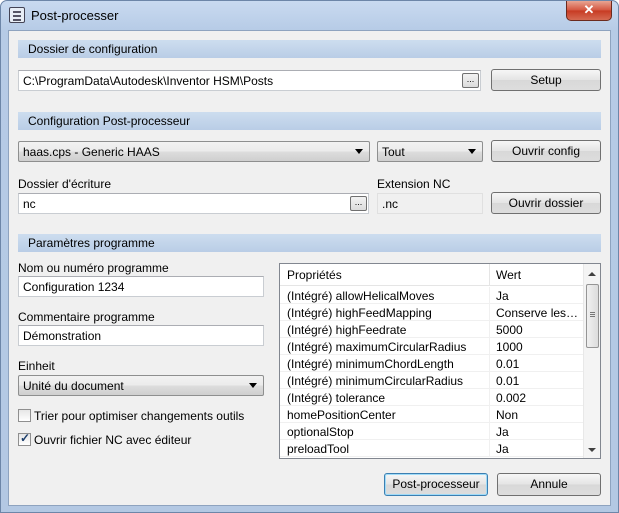 The height and width of the screenshot is (513, 619). What do you see at coordinates (546, 151) in the screenshot?
I see `open-config-button: Ouvrir config` at bounding box center [546, 151].